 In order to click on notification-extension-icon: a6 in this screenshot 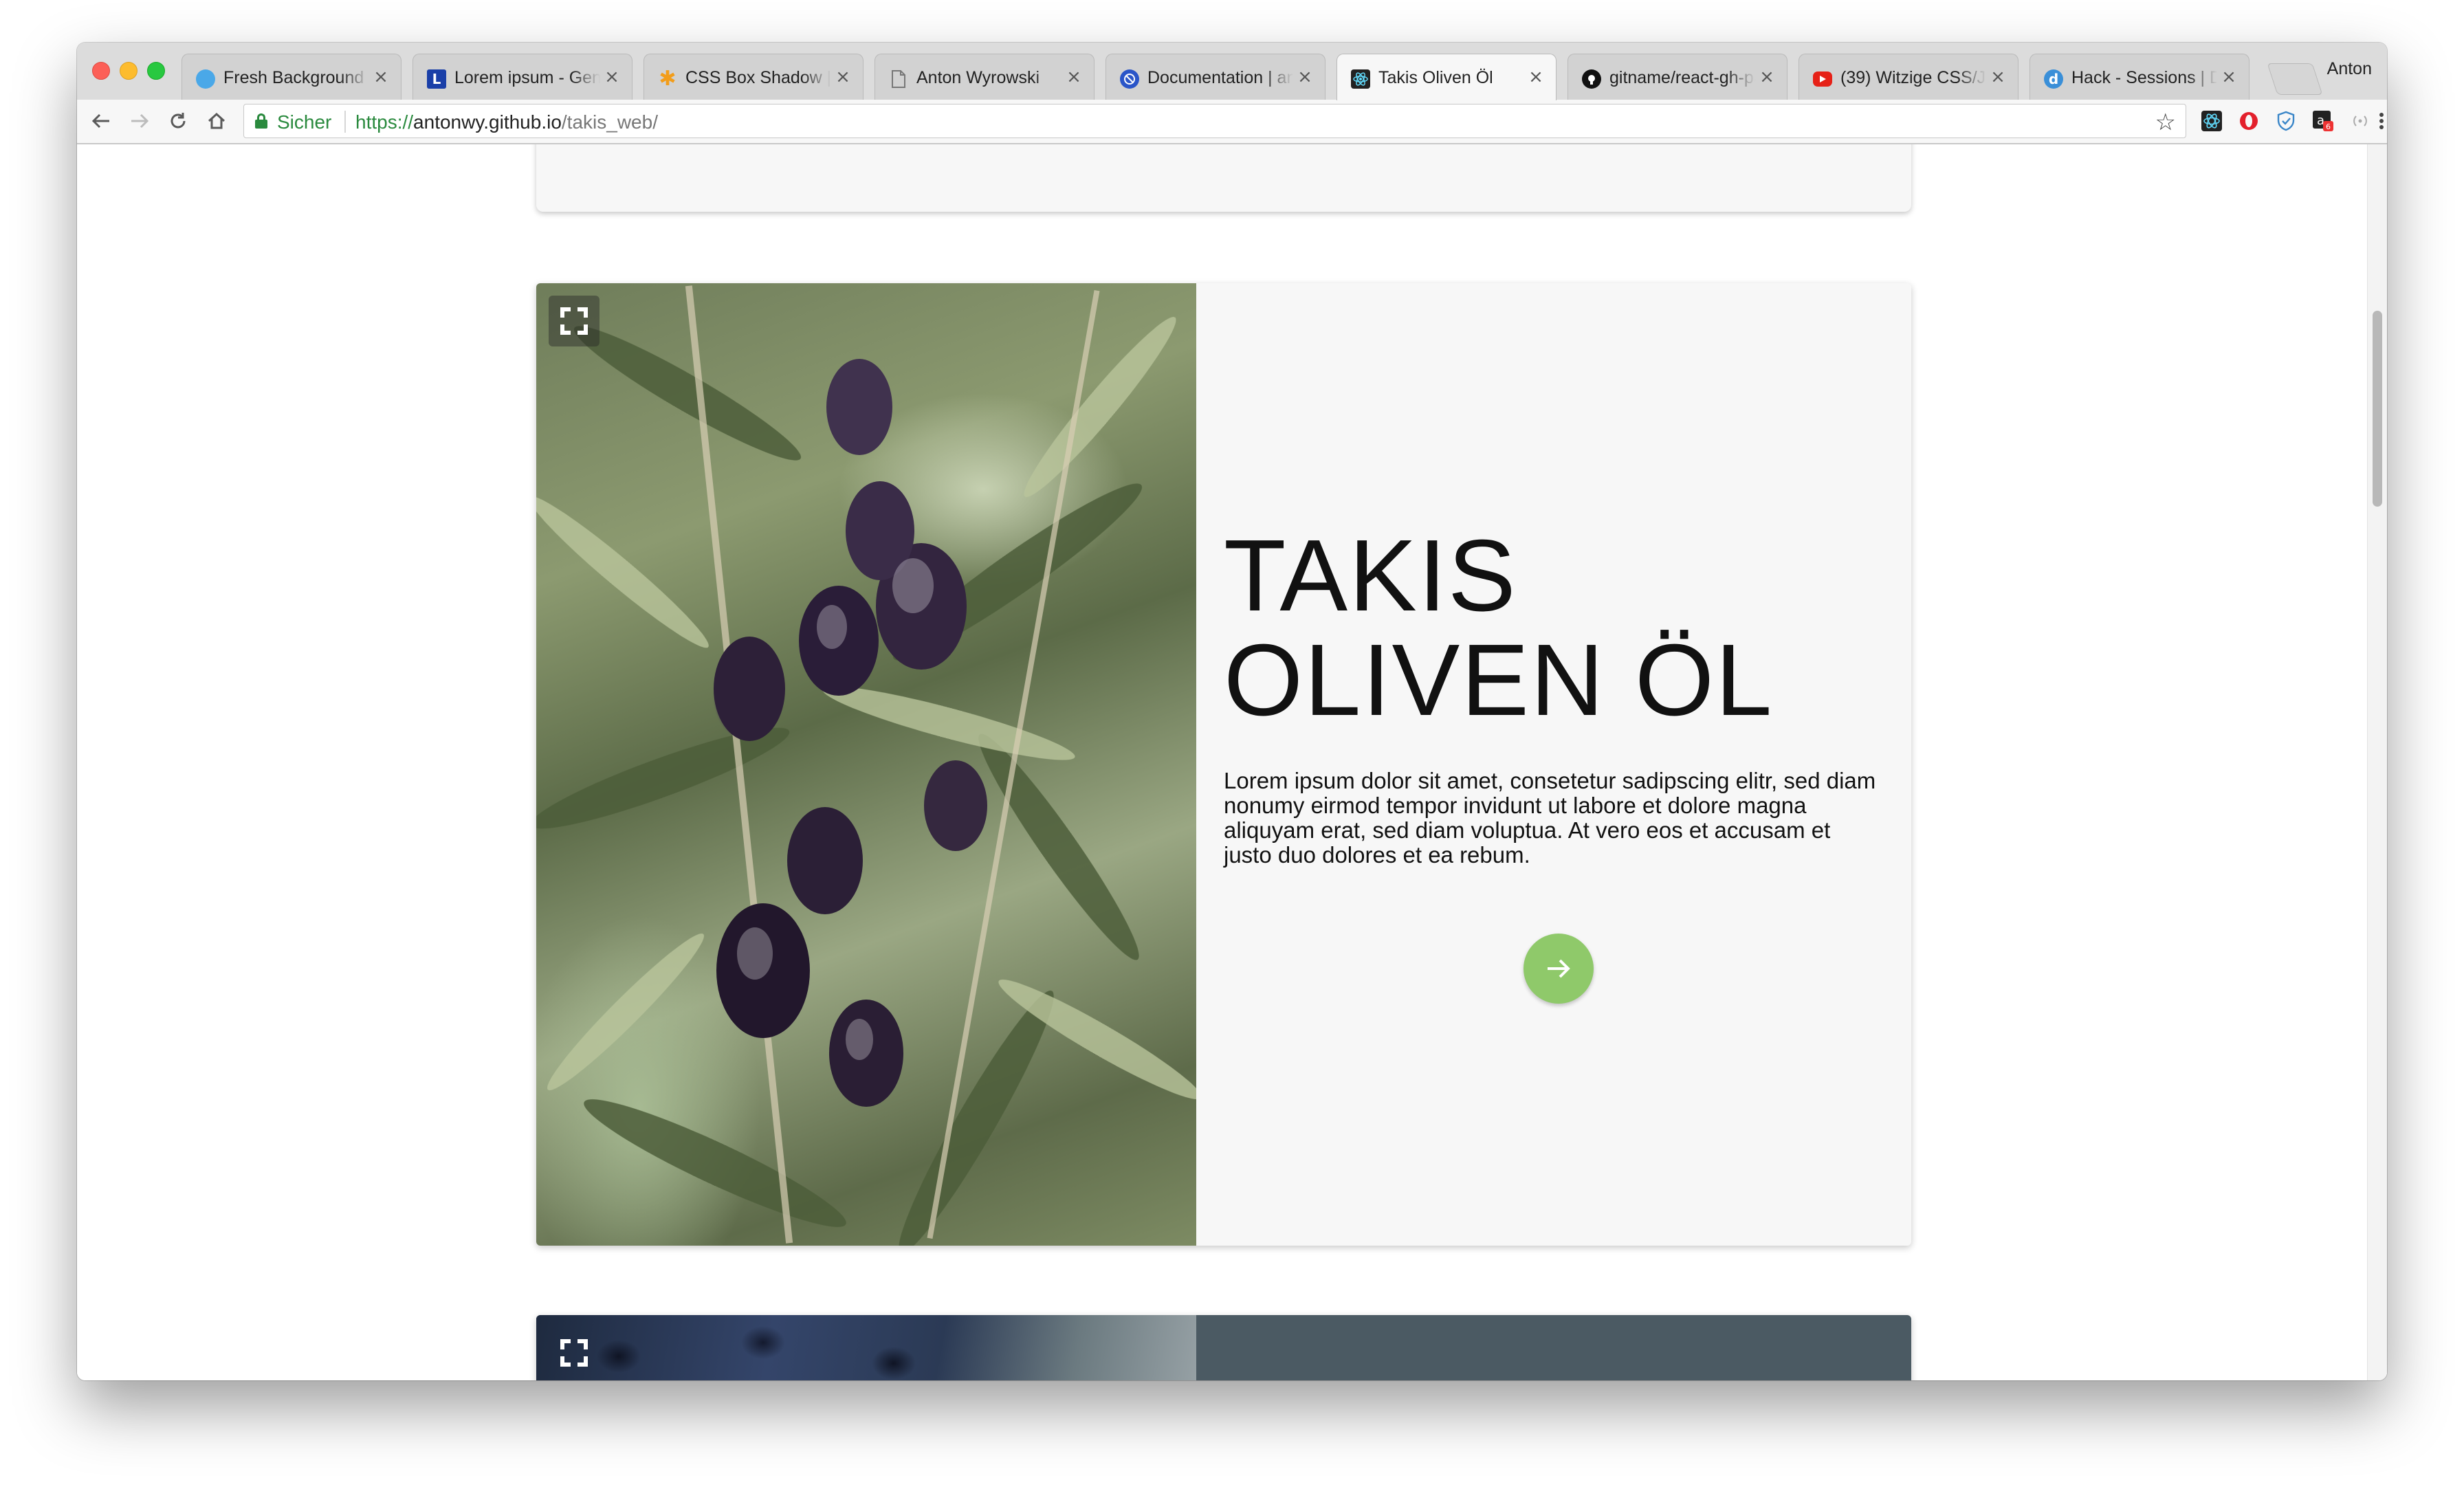, I will do `click(2323, 121)`.